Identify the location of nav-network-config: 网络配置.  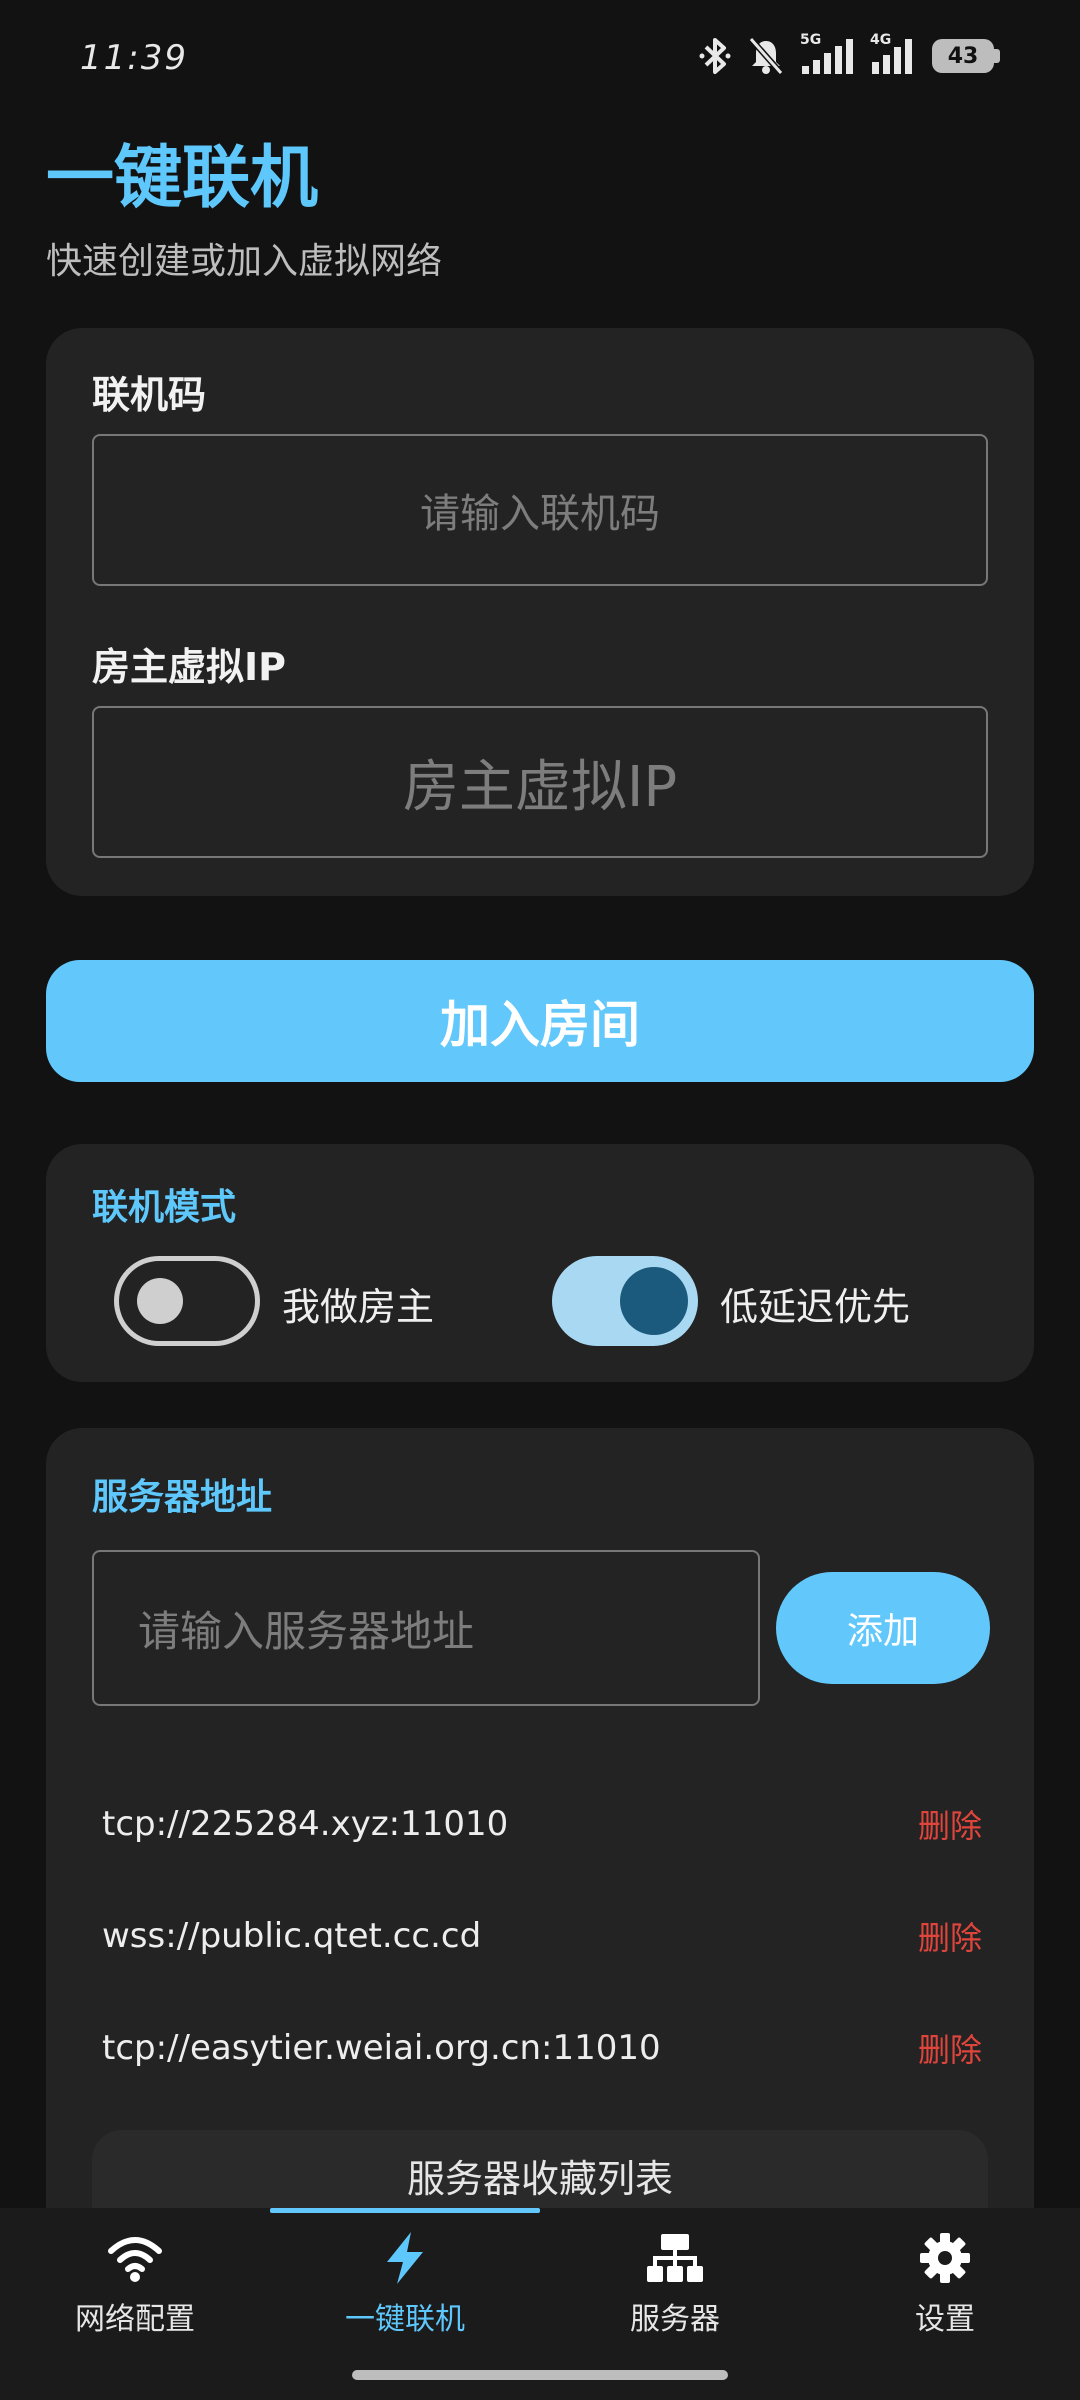
(135, 2278).